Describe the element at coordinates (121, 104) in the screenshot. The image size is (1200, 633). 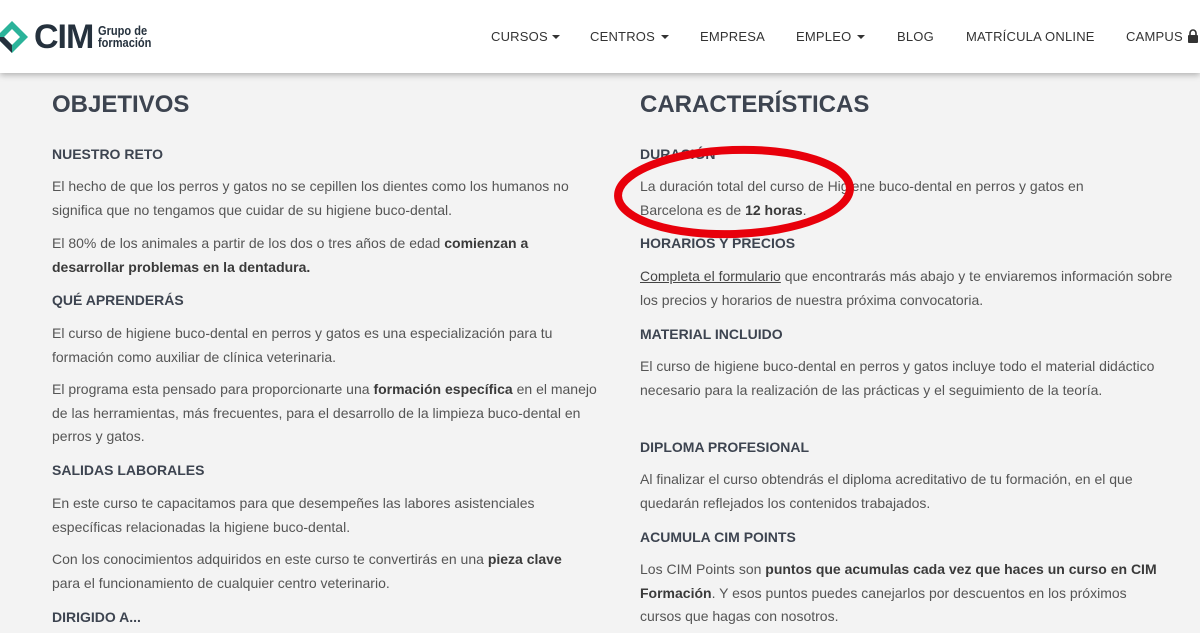
I see `objetivos-title: OBJETIVOS` at that location.